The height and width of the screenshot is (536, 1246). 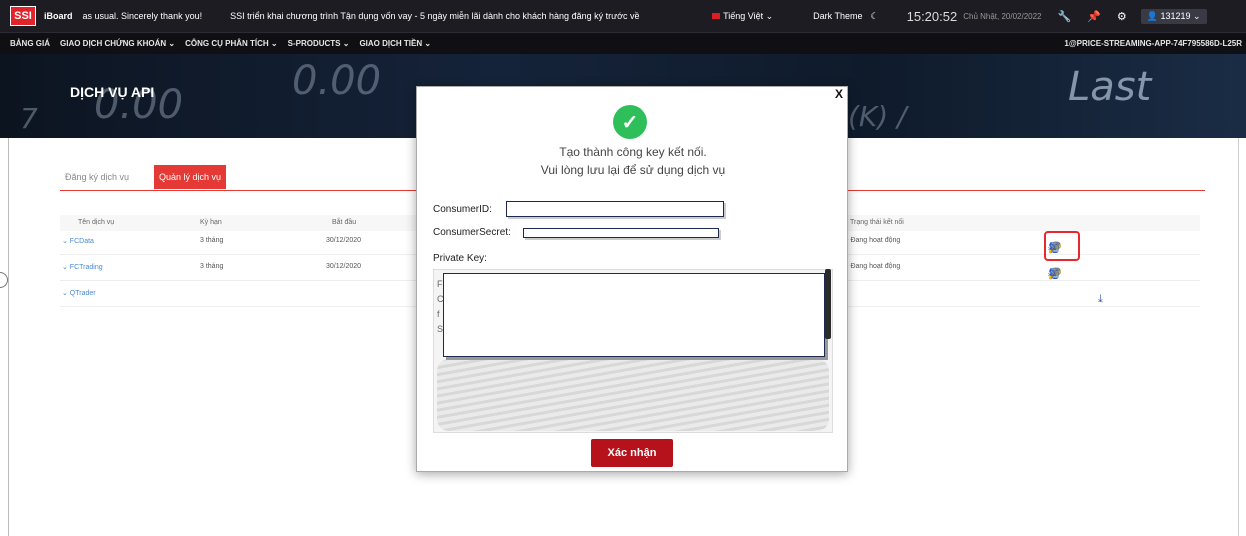 What do you see at coordinates (633, 152) in the screenshot?
I see `success-message-line1: Tạo thành công key kết nối.` at bounding box center [633, 152].